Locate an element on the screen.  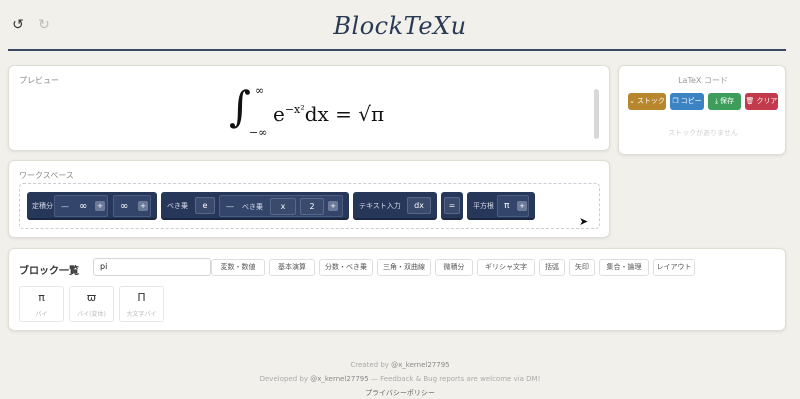
integral-lower-limit: −∞ is located at coordinates (258, 132).